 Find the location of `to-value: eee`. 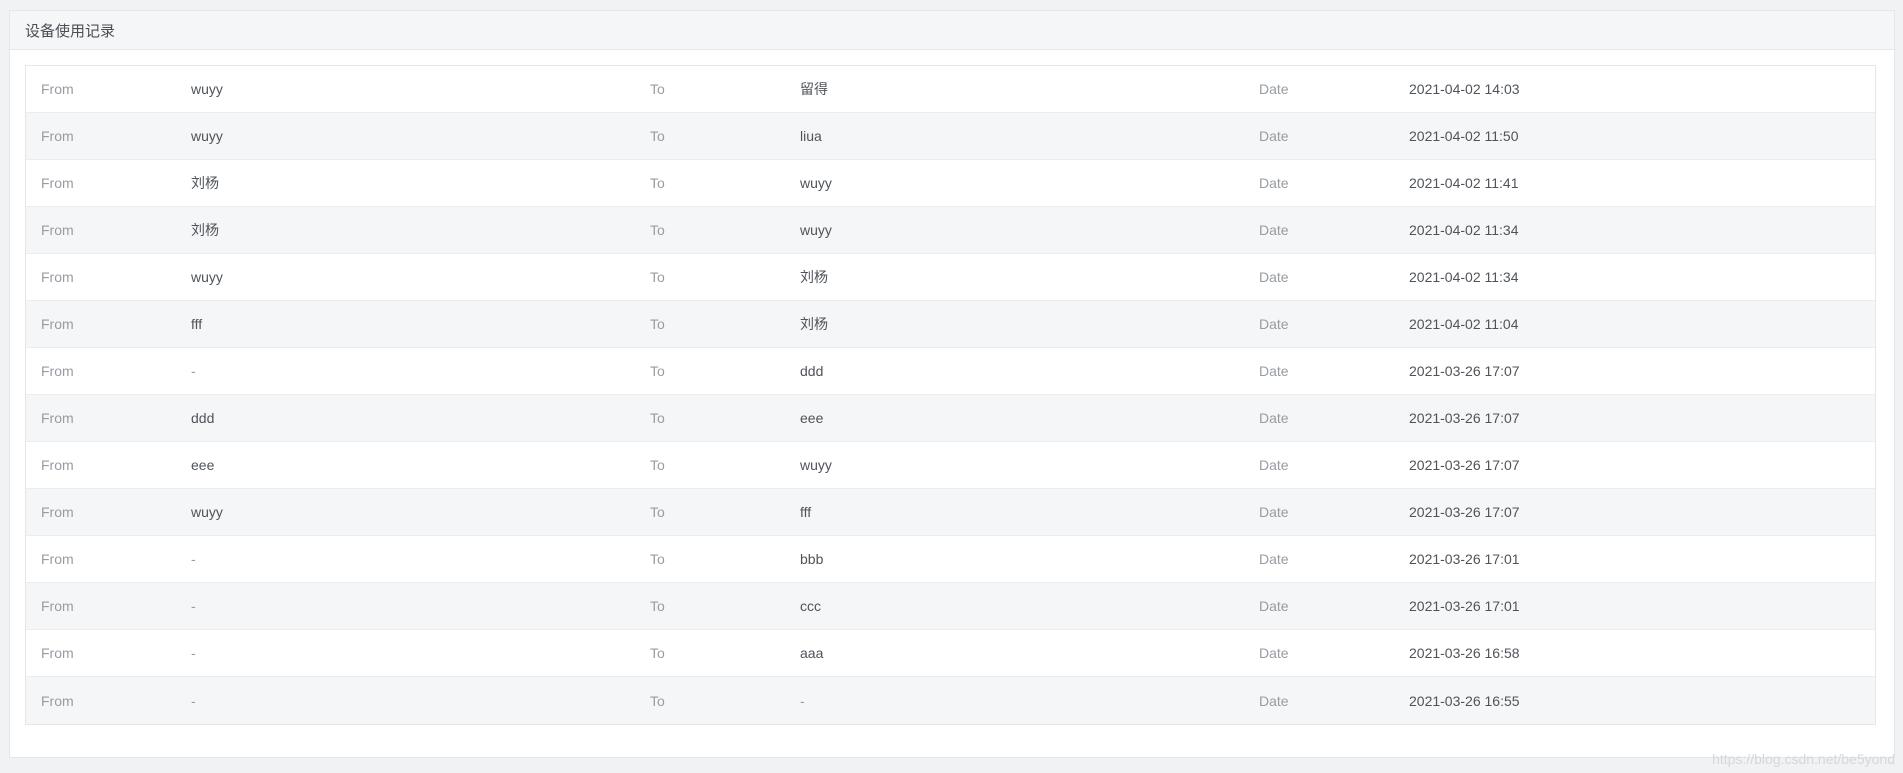

to-value: eee is located at coordinates (812, 418).